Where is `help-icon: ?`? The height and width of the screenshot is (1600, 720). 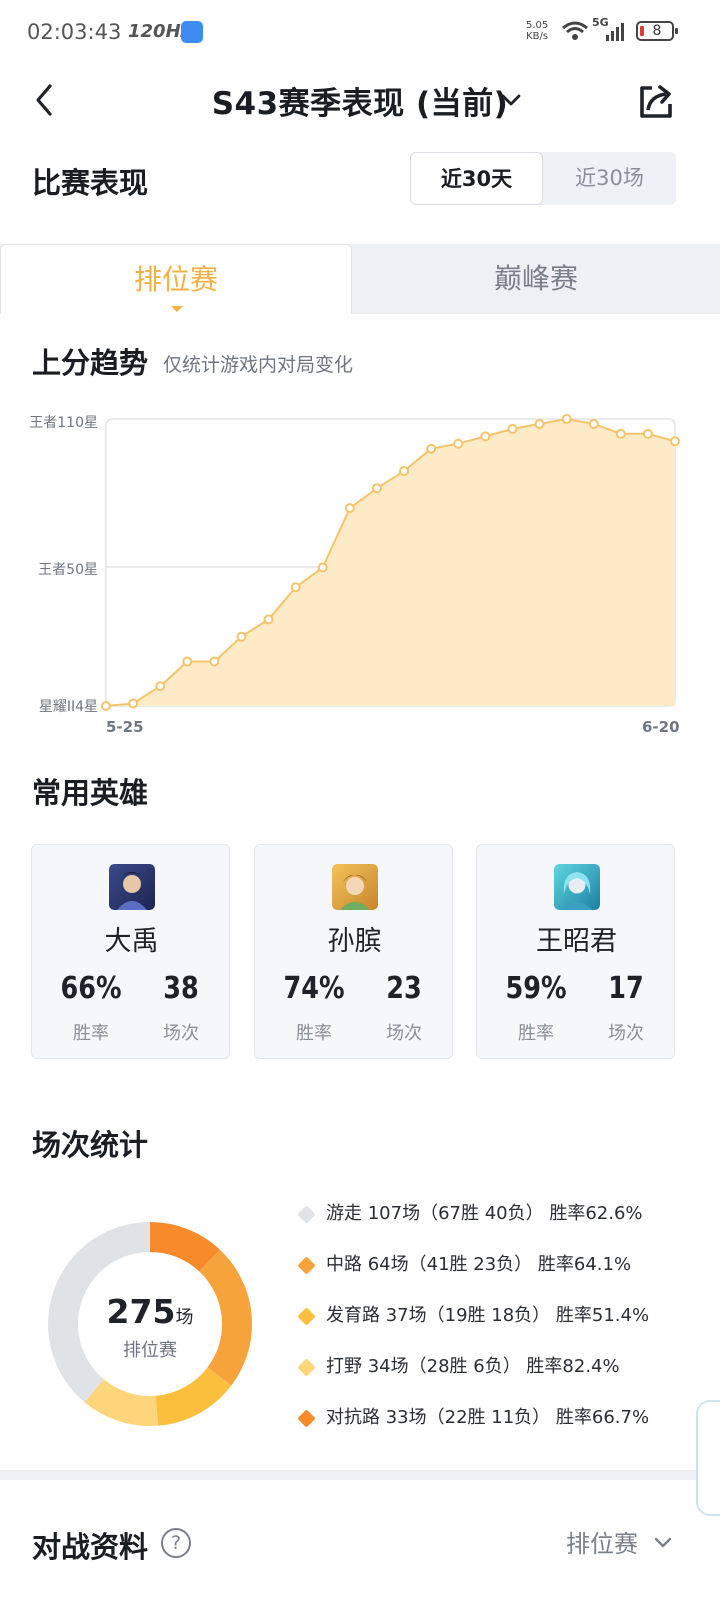 help-icon: ? is located at coordinates (176, 1543).